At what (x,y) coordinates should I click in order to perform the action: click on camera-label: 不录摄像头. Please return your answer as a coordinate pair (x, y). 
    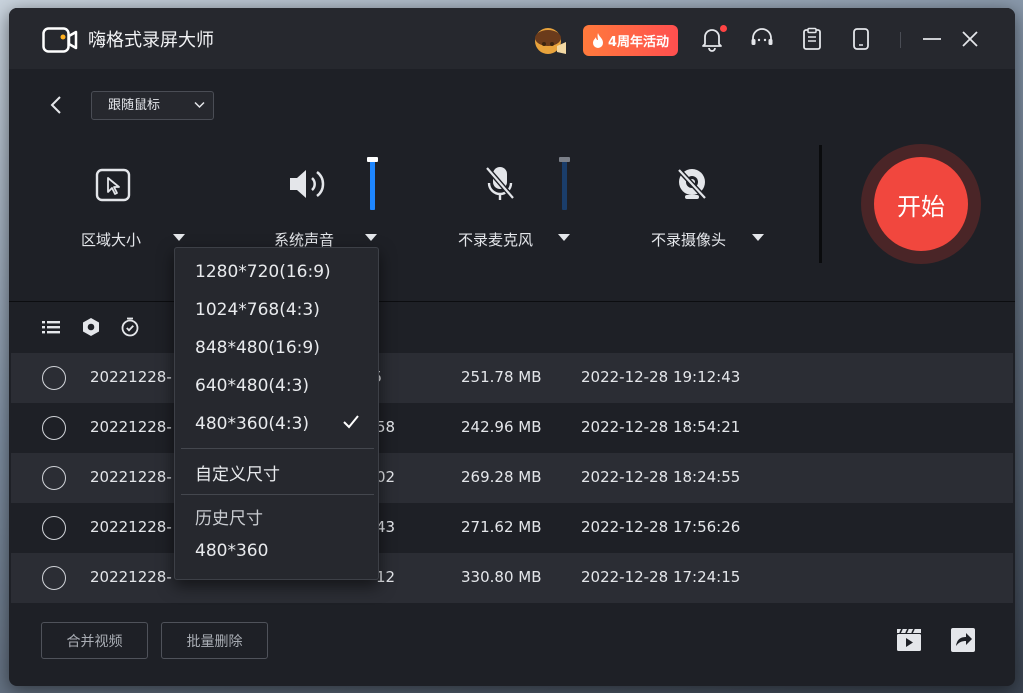
    Looking at the image, I should click on (688, 239).